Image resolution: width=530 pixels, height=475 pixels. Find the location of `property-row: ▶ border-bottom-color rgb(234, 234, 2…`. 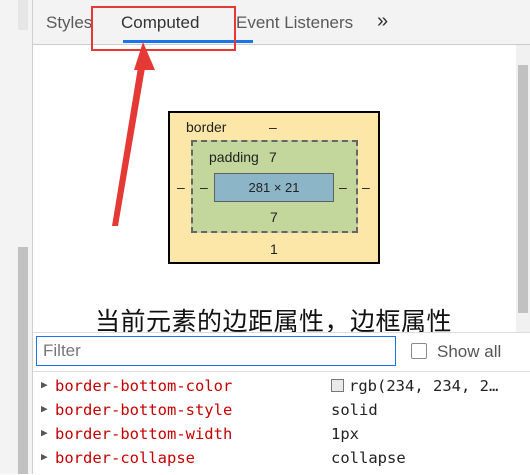

property-row: ▶ border-bottom-color rgb(234, 234, 2… is located at coordinates (281, 387).